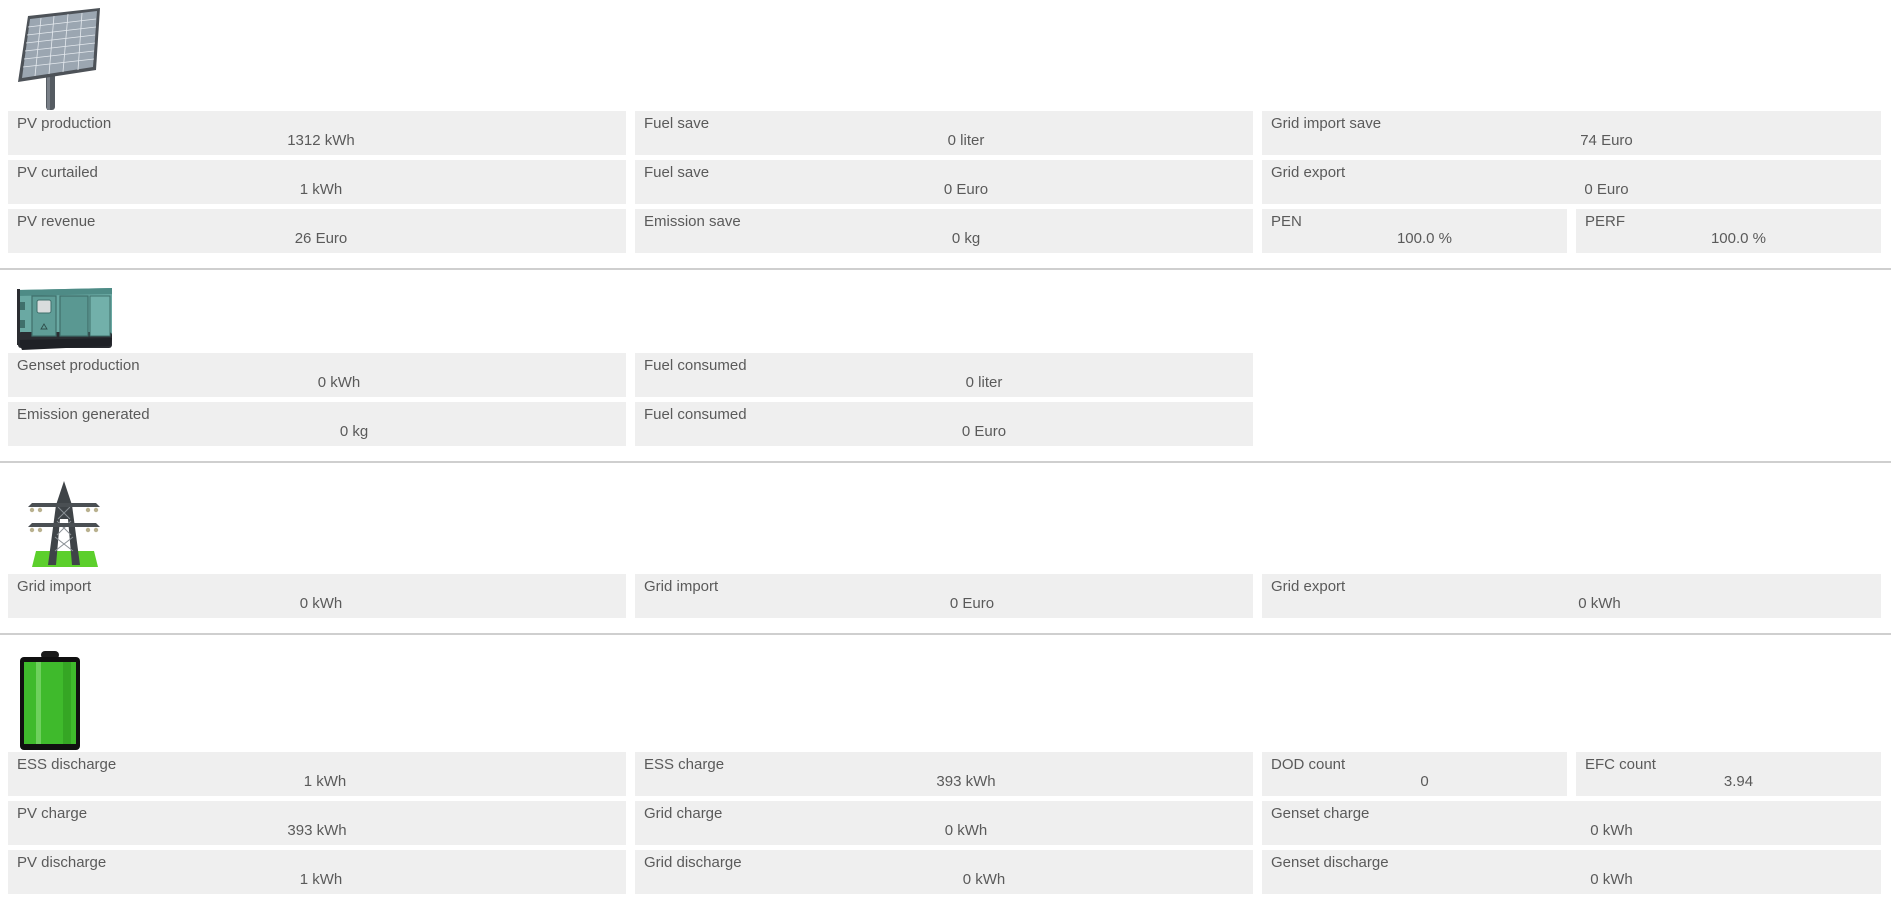 The width and height of the screenshot is (1891, 907). I want to click on metric-grid-import-kwh: Grid import 0 kWh, so click(317, 596).